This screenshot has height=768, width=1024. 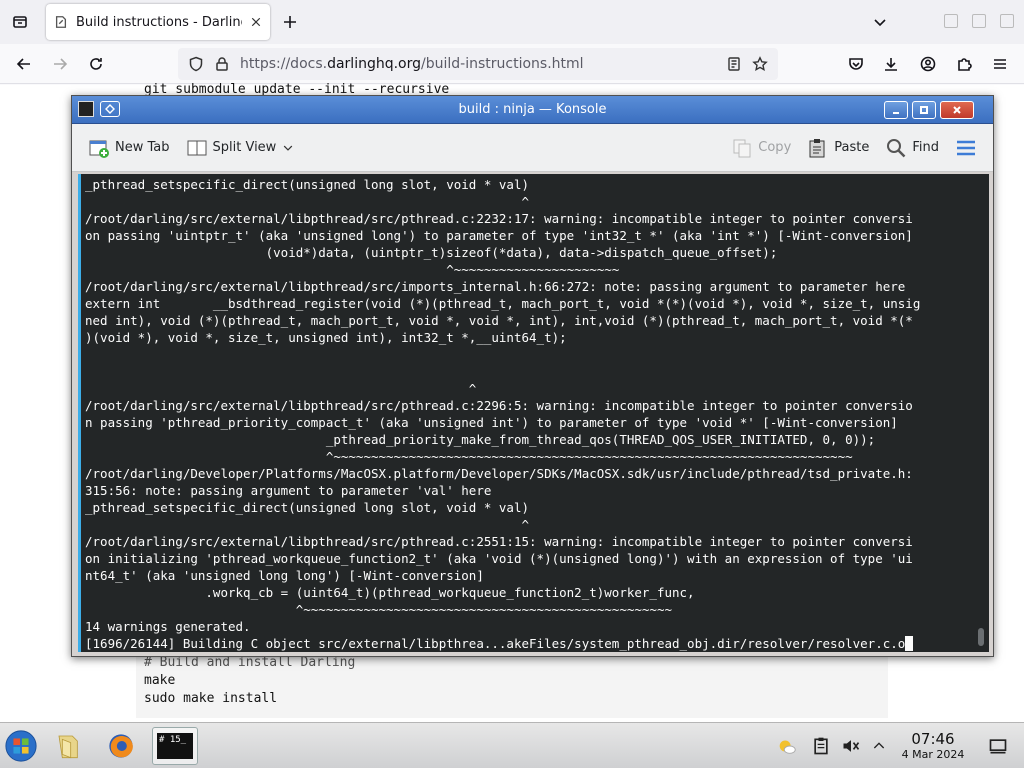 I want to click on close-button, so click(x=957, y=110).